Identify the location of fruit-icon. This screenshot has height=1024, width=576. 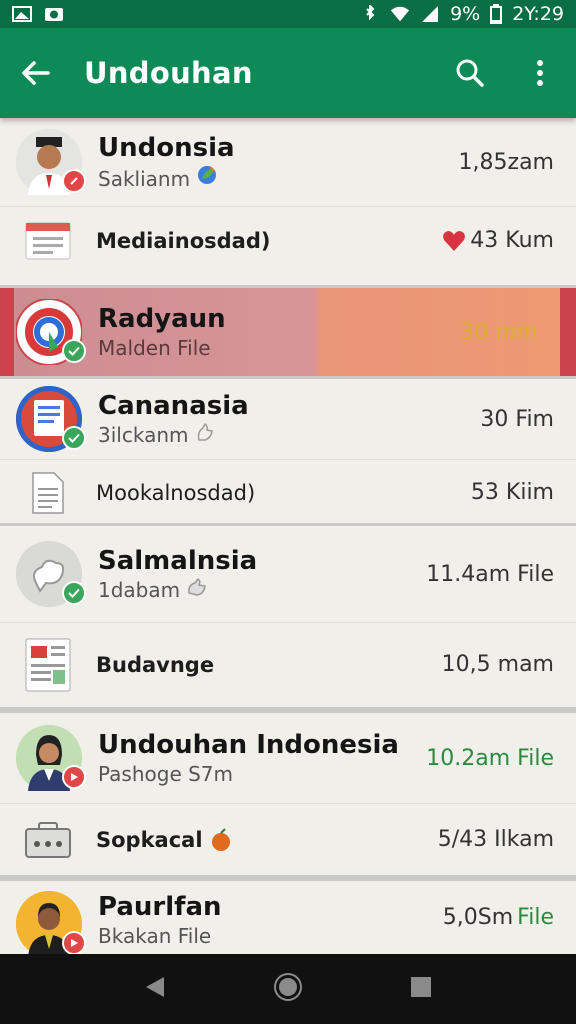
(220, 839).